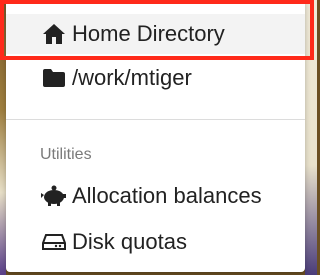  Describe the element at coordinates (54, 196) in the screenshot. I see `piggy-bank-icon` at that location.